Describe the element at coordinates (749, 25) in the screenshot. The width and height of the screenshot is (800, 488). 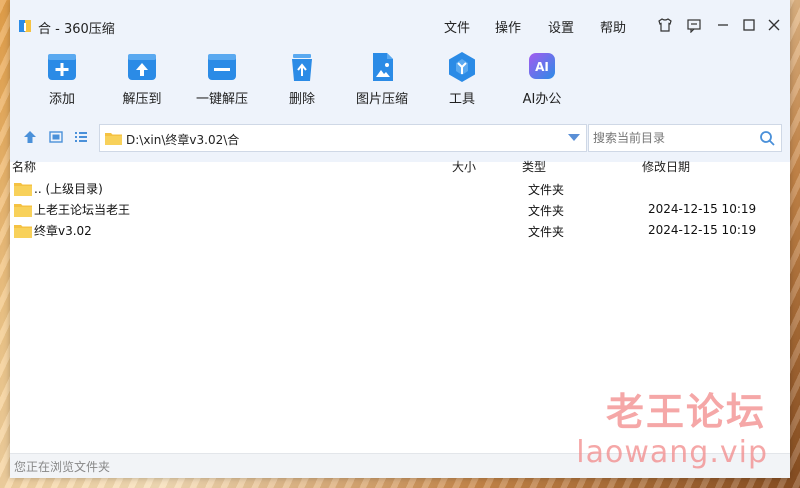
I see `maximize-icon` at that location.